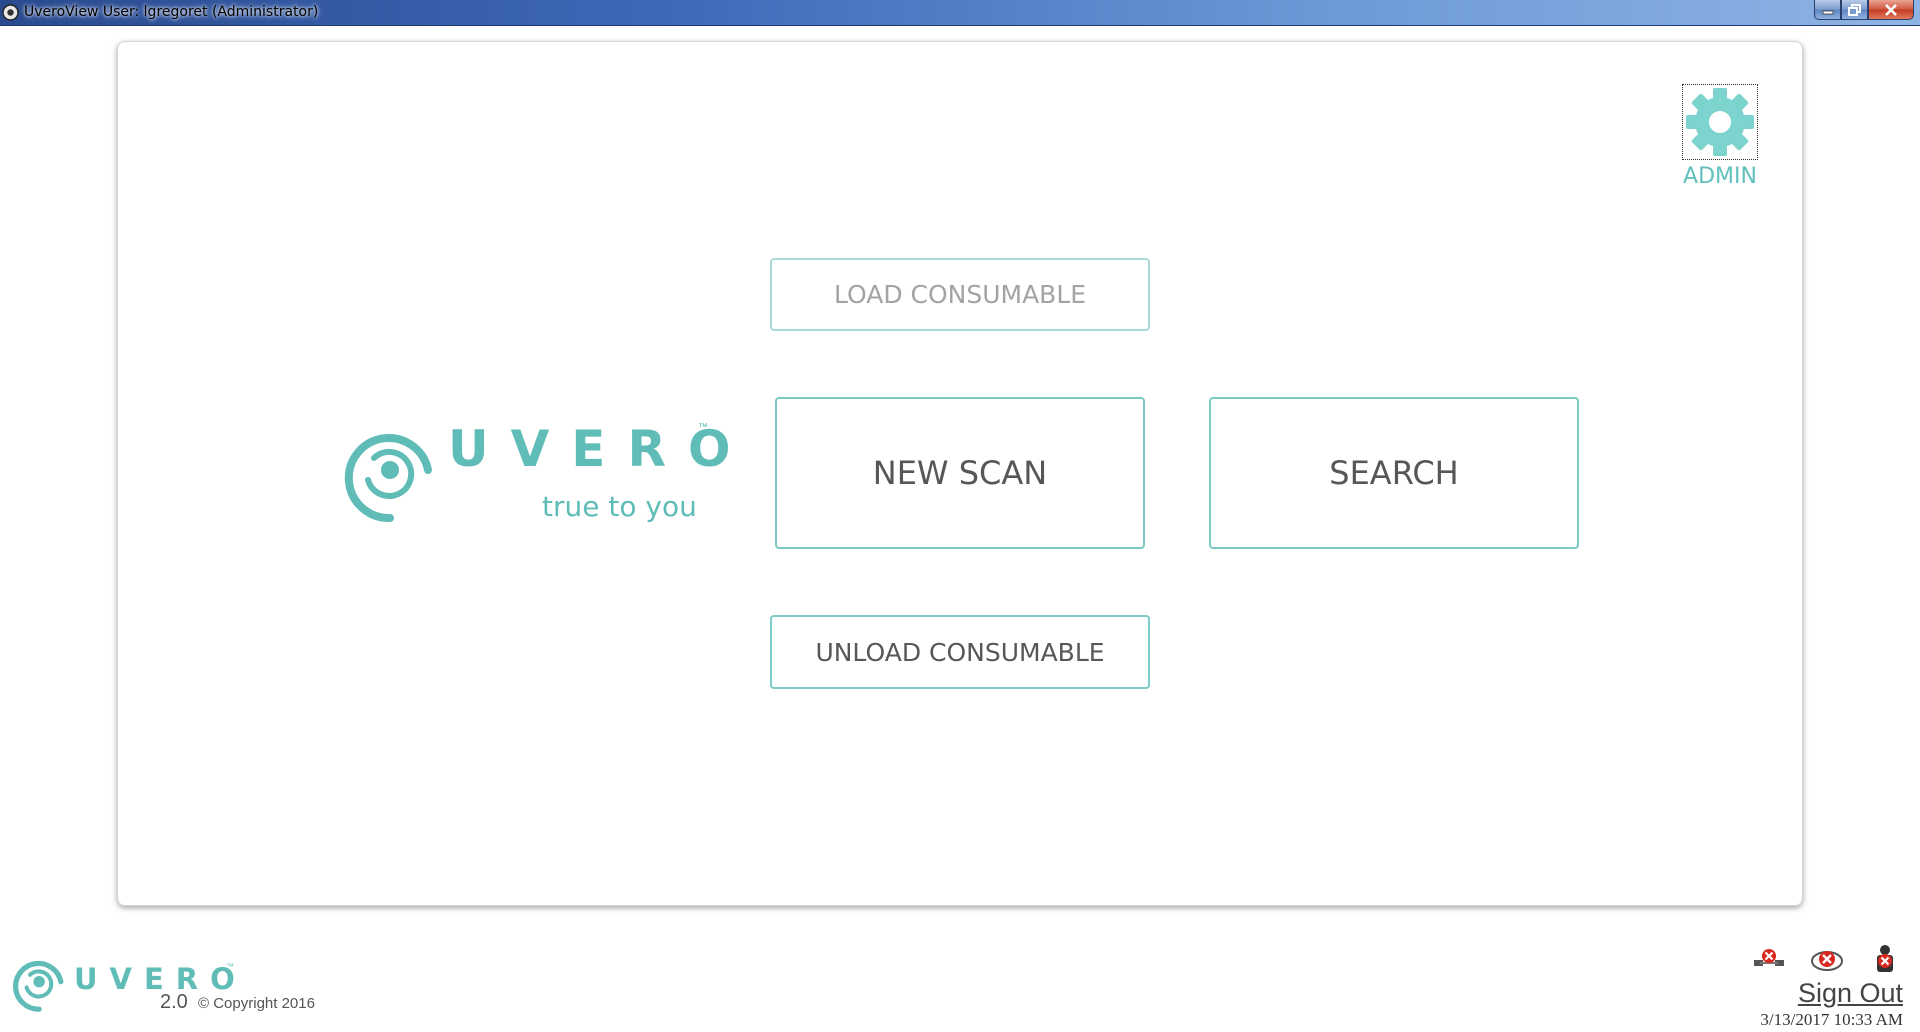  What do you see at coordinates (960, 652) in the screenshot?
I see `unload-consumable-button: UNLOAD CONSUMABLE` at bounding box center [960, 652].